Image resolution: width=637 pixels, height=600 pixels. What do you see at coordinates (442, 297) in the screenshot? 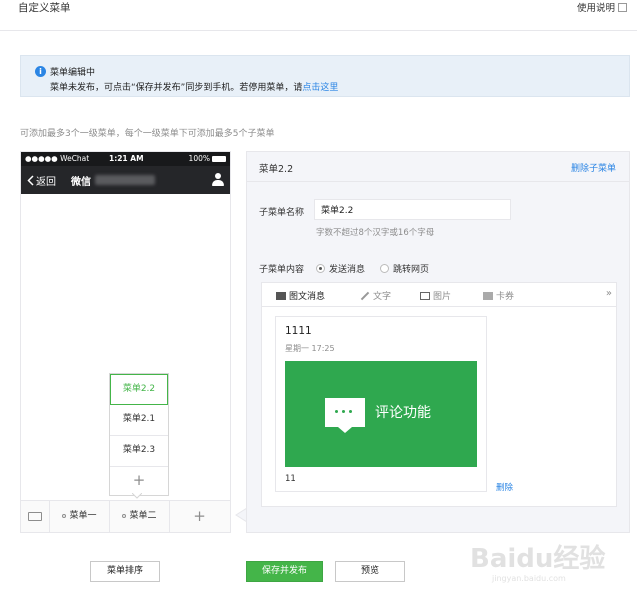
I see `tab-image-label: 图片` at bounding box center [442, 297].